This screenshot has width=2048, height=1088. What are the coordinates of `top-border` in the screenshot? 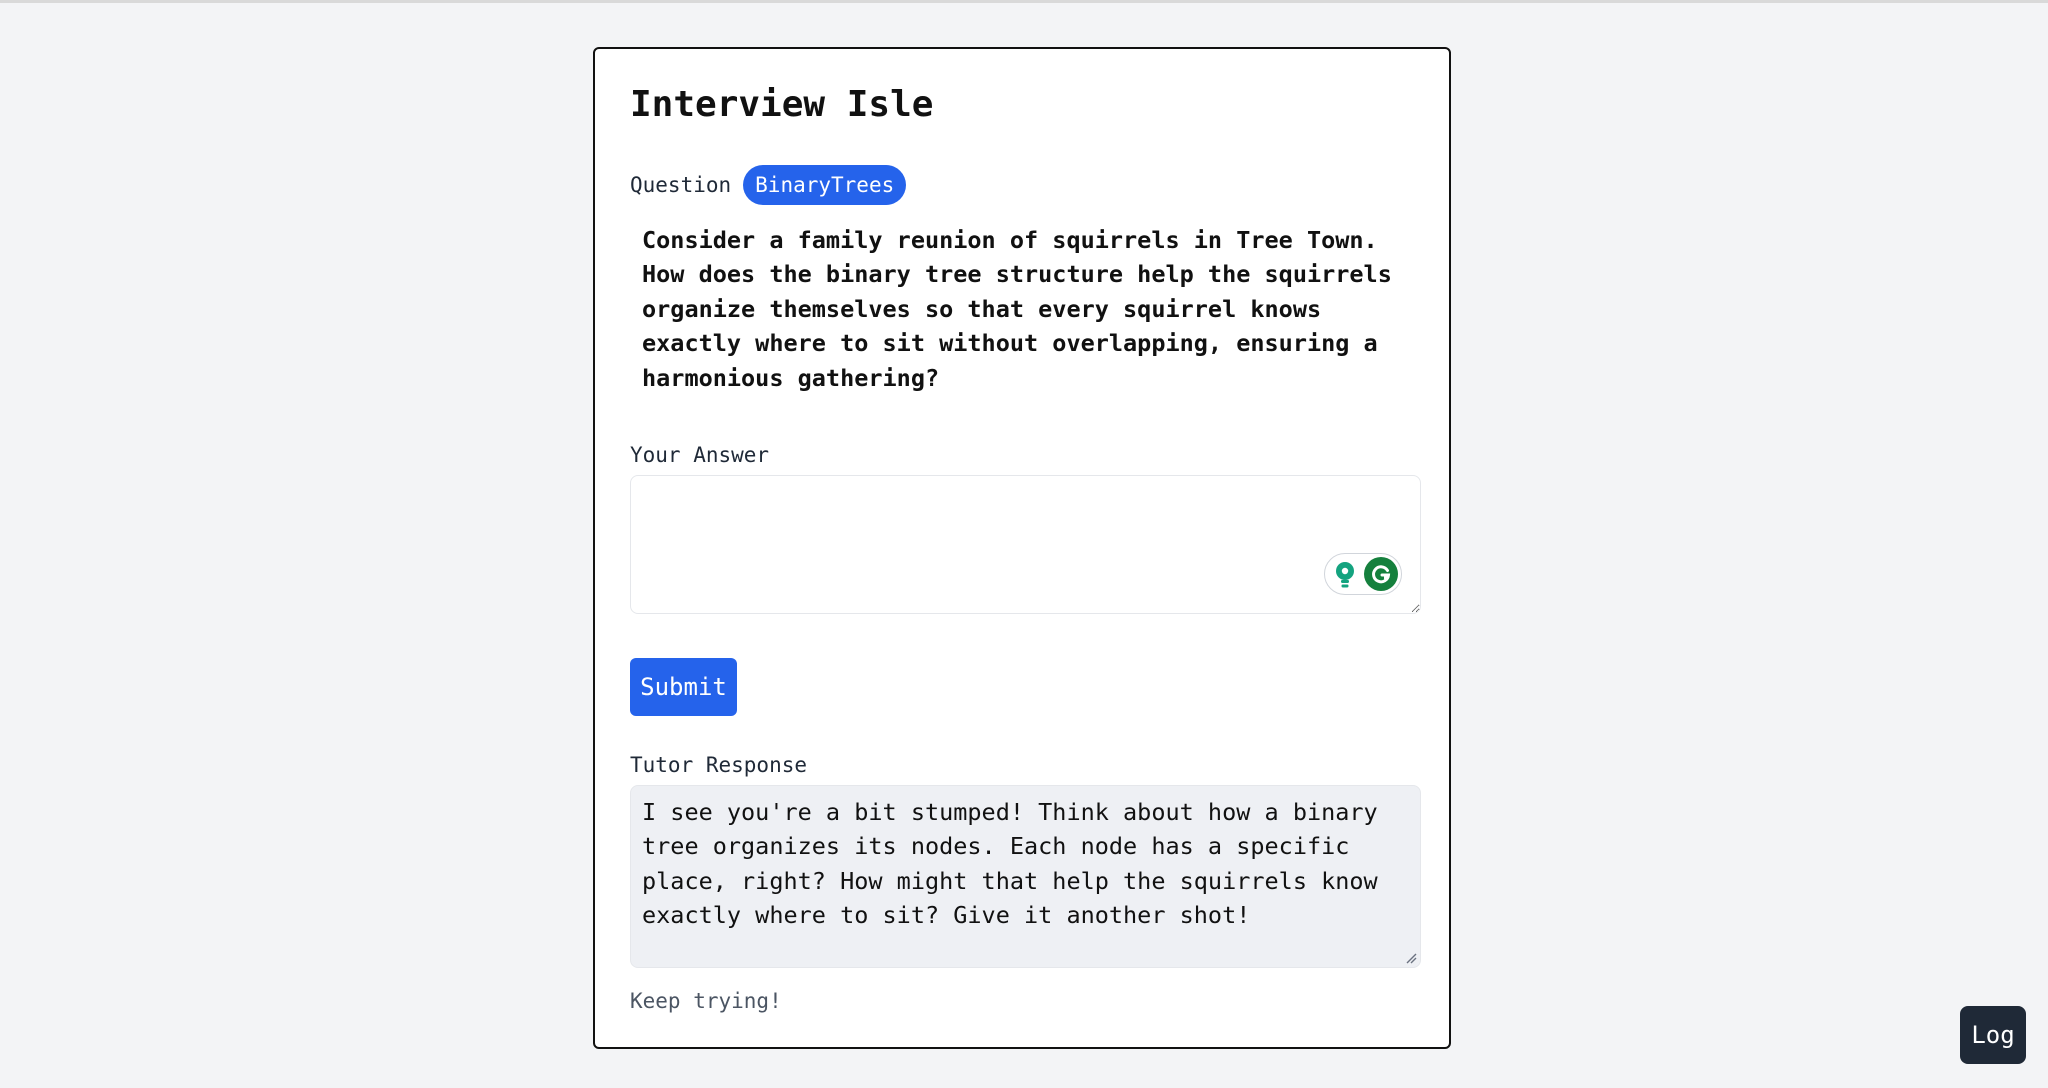 It's located at (1024, 1).